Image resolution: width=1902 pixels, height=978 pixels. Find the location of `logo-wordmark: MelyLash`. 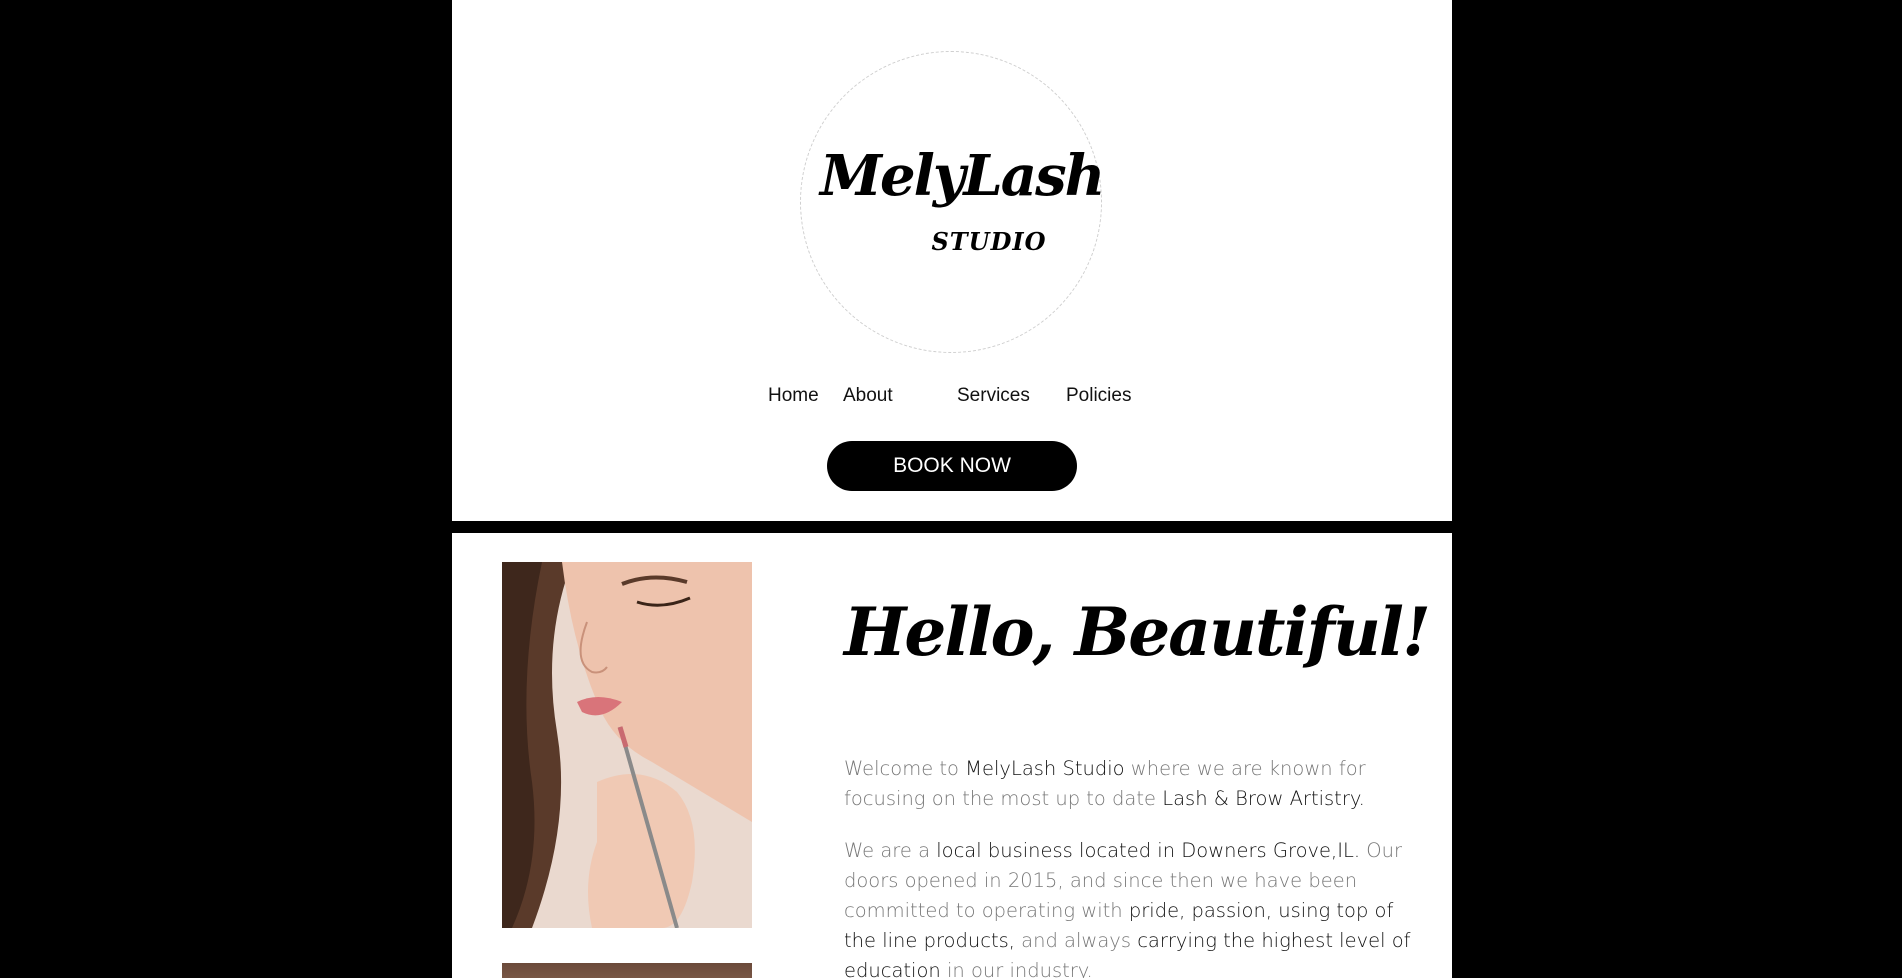

logo-wordmark: MelyLash is located at coordinates (962, 176).